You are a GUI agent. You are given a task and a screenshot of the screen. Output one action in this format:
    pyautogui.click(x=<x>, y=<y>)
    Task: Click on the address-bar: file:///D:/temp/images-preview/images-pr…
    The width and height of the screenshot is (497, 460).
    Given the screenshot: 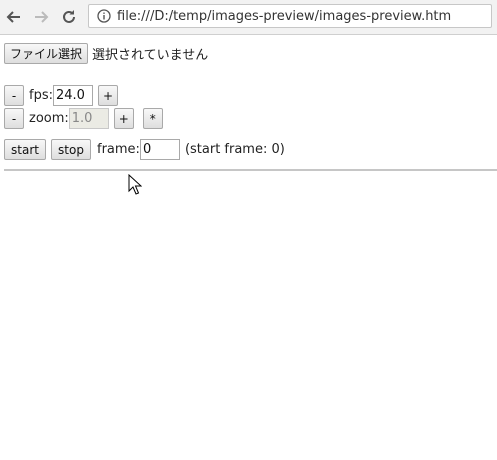 What is the action you would take?
    pyautogui.click(x=290, y=16)
    